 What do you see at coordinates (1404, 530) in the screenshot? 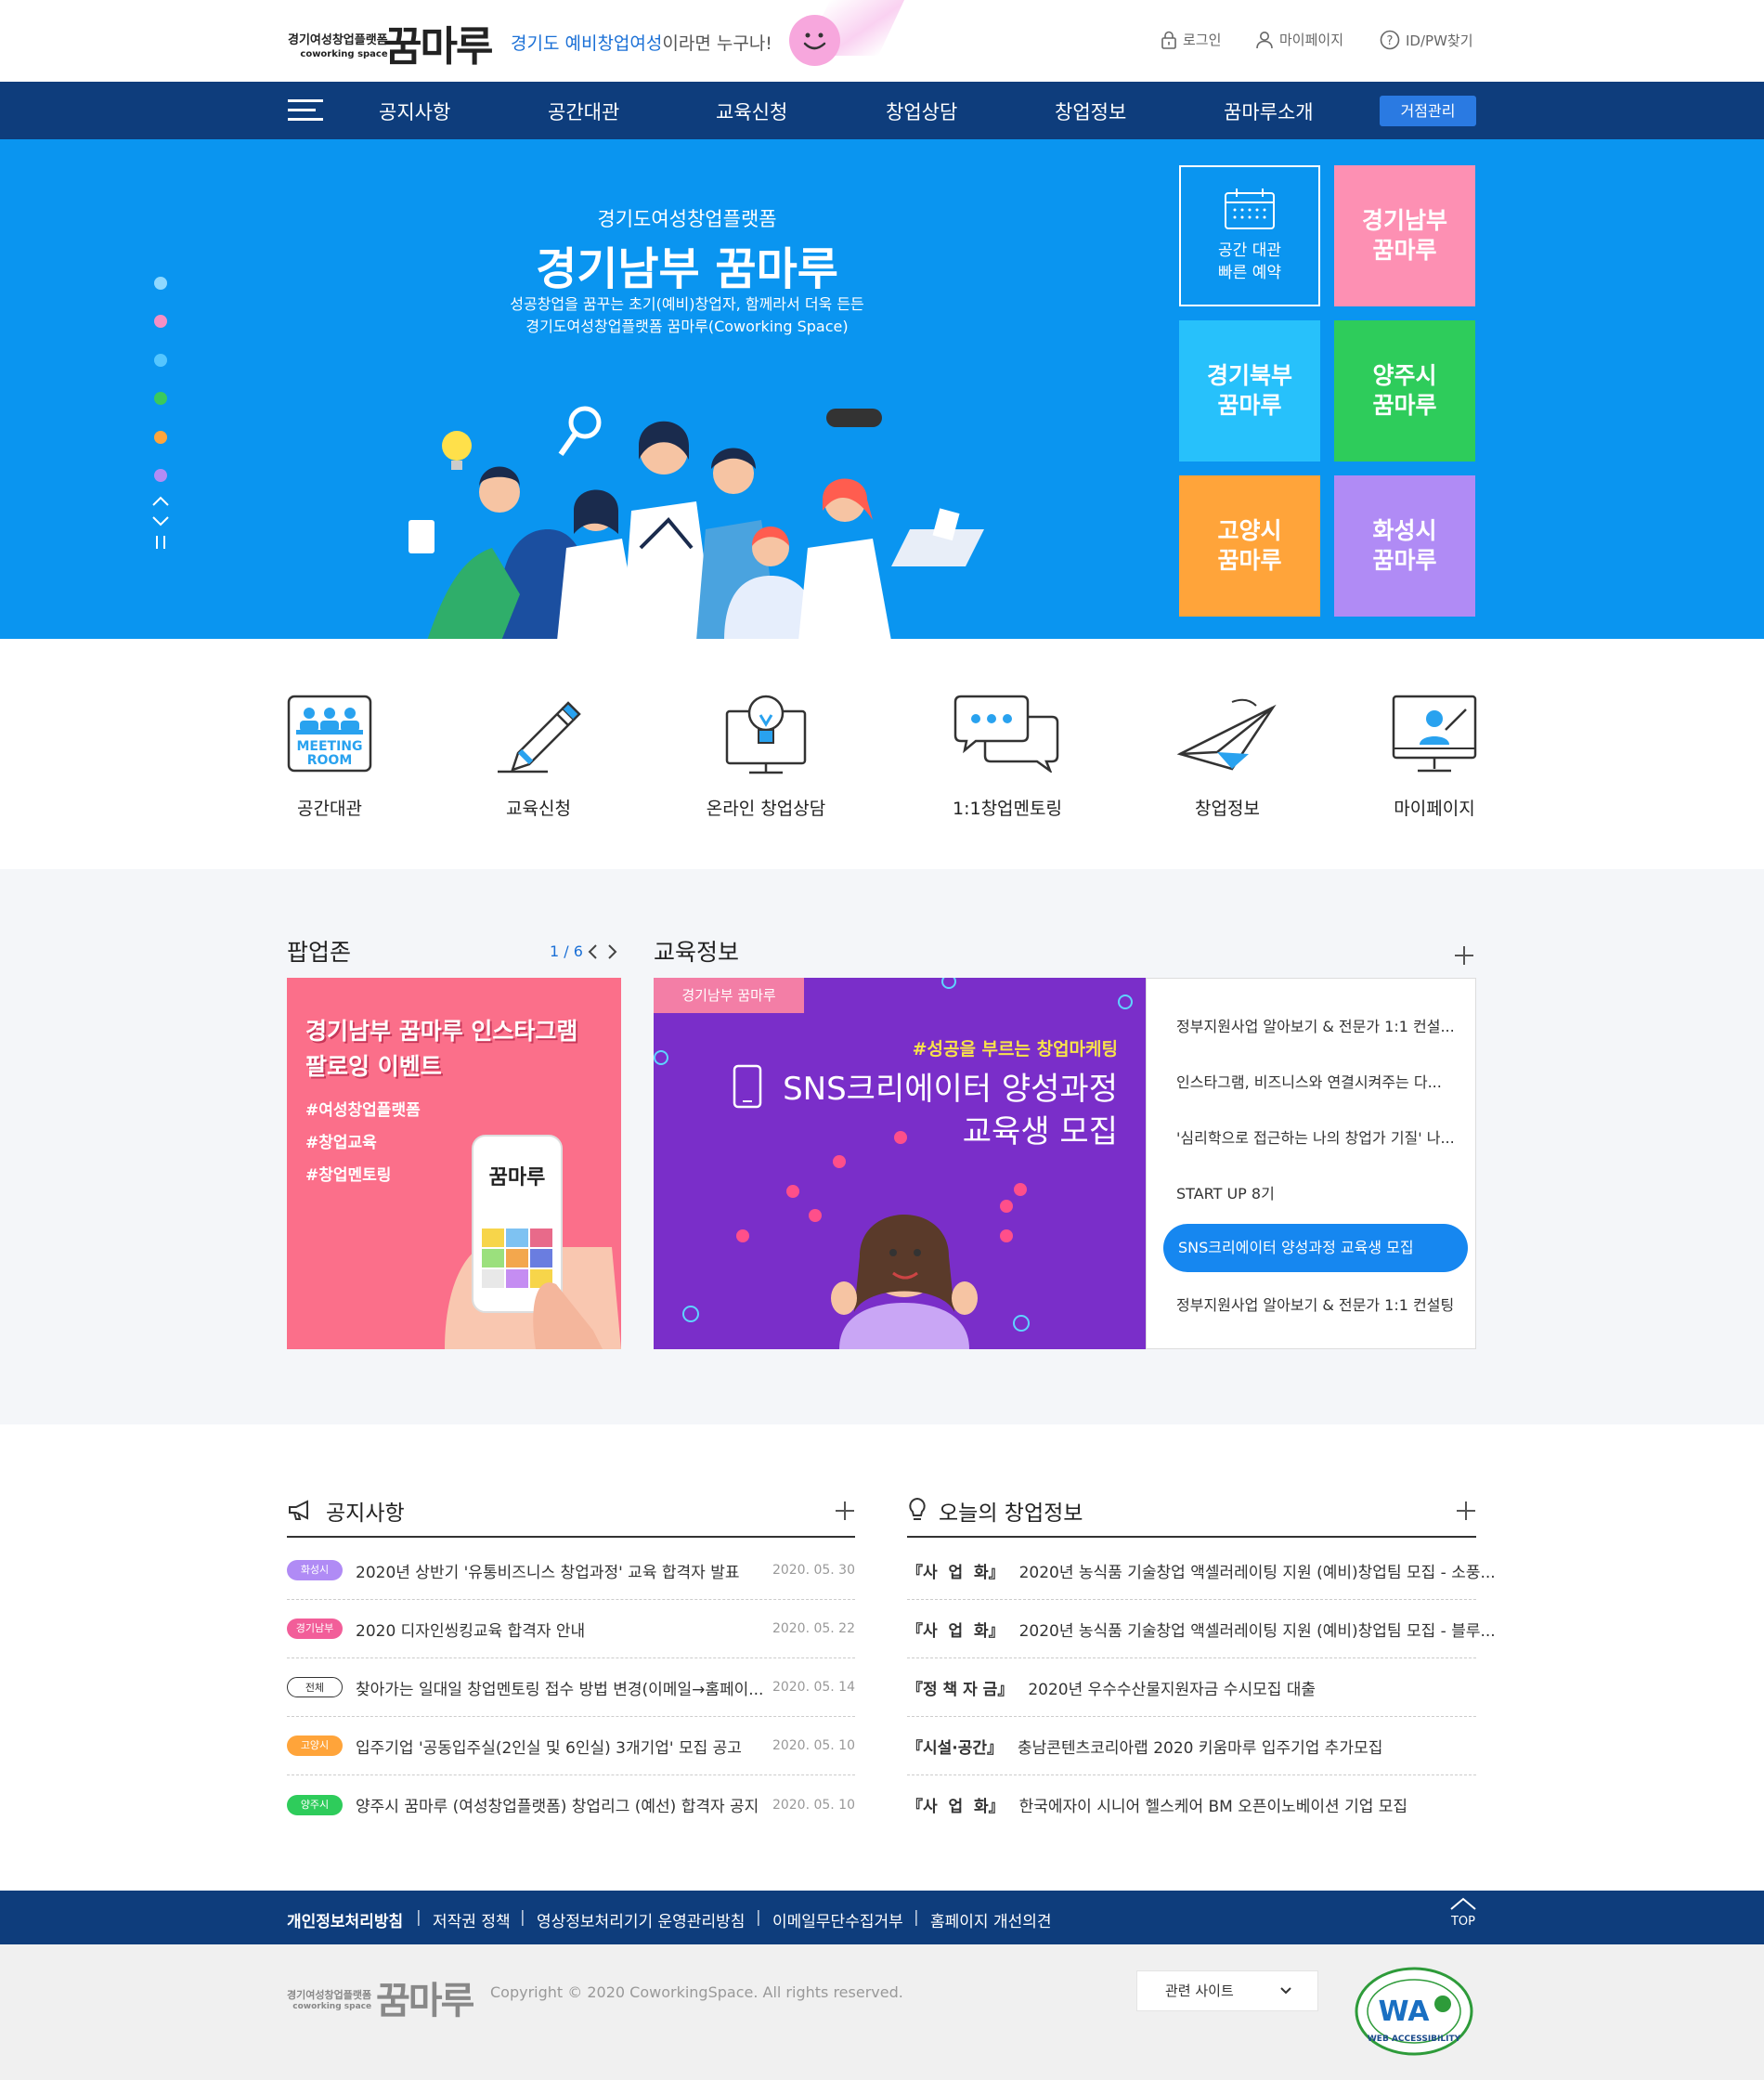
I see `tile-label-line1: 화성시` at bounding box center [1404, 530].